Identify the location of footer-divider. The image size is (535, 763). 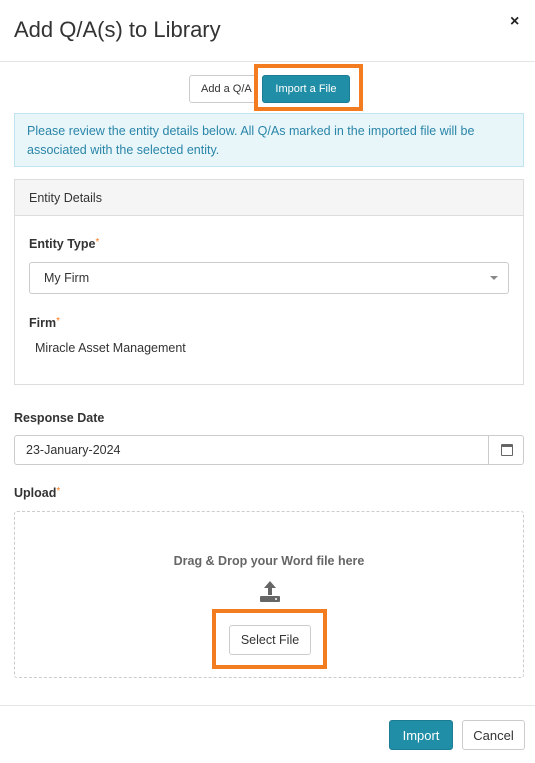
(267, 705).